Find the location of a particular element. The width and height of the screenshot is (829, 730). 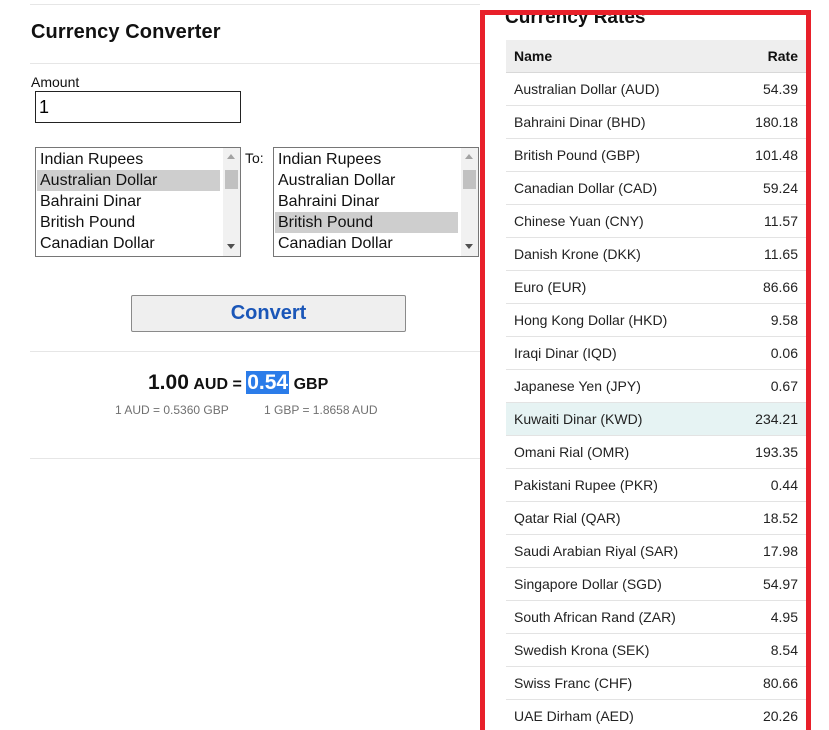

from-select-scrollbar is located at coordinates (231, 202).